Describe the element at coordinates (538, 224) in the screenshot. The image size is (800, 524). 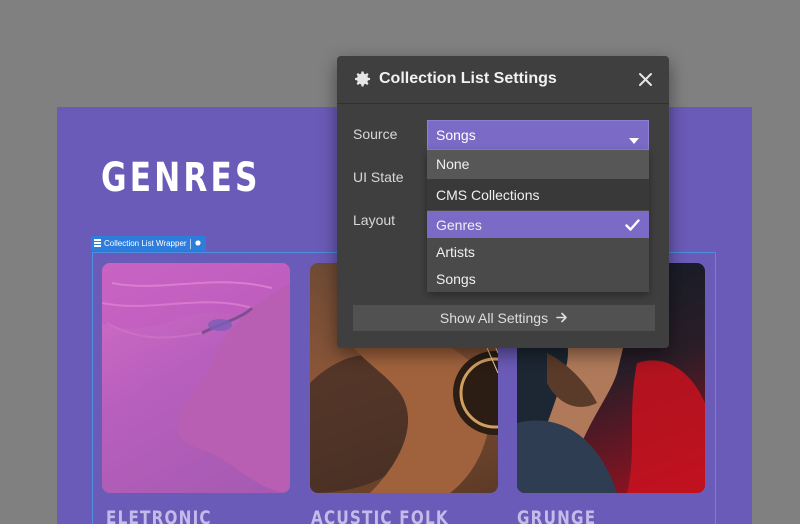
I see `dropdown-option-genres: Genres` at that location.